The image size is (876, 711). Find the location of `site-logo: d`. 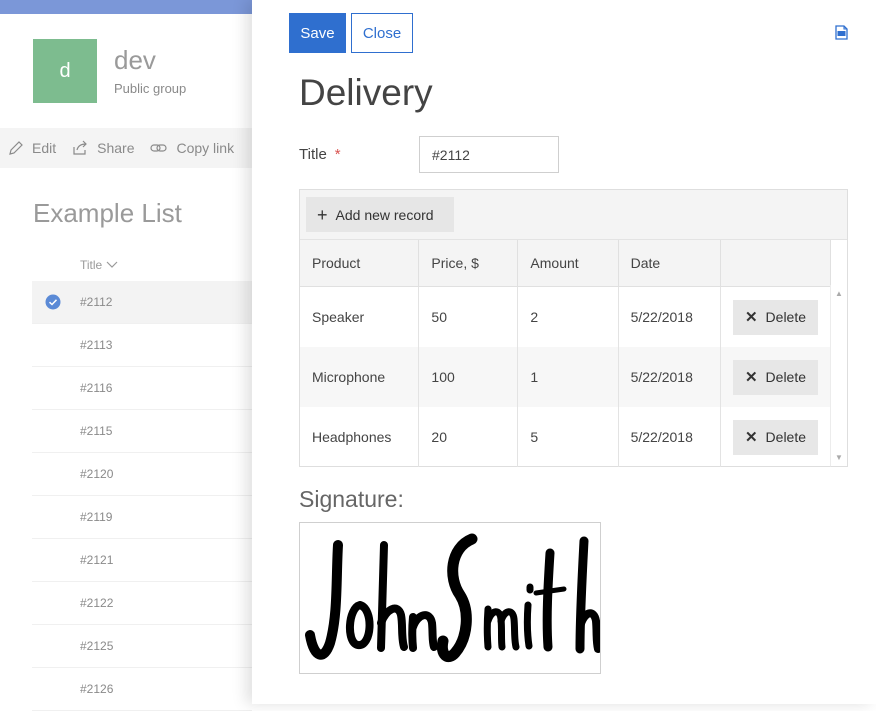

site-logo: d is located at coordinates (65, 71).